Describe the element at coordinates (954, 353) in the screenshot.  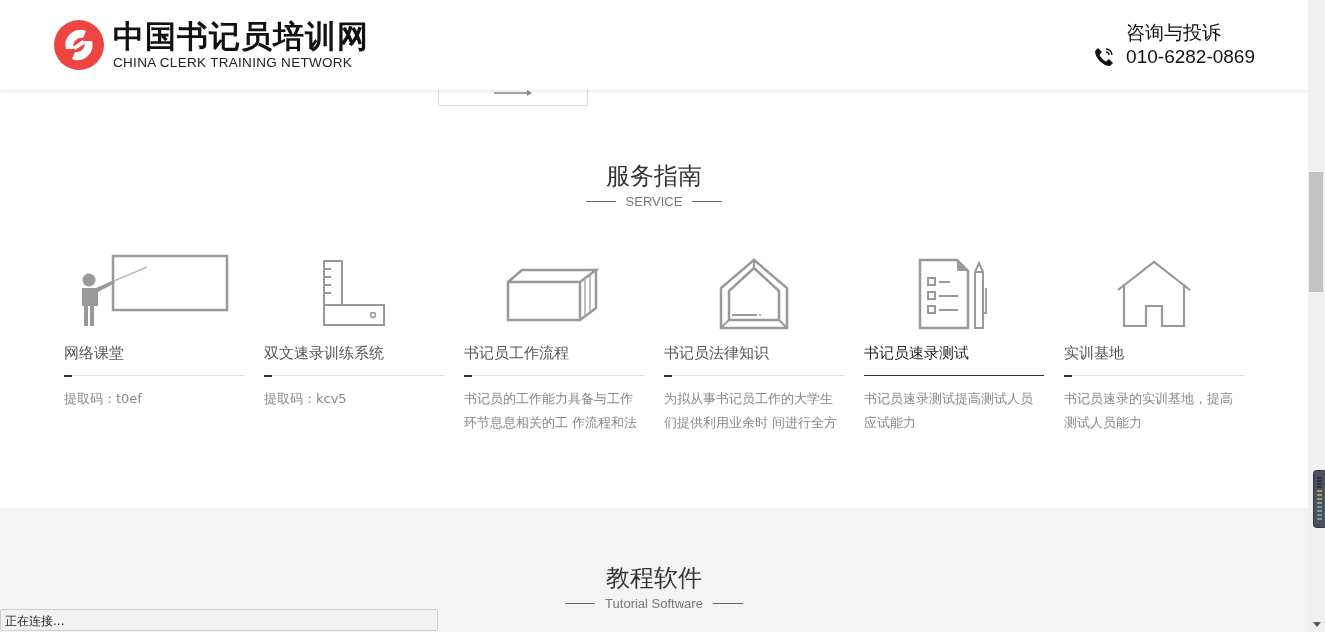
I see `service-title: 书记员速录测试` at that location.